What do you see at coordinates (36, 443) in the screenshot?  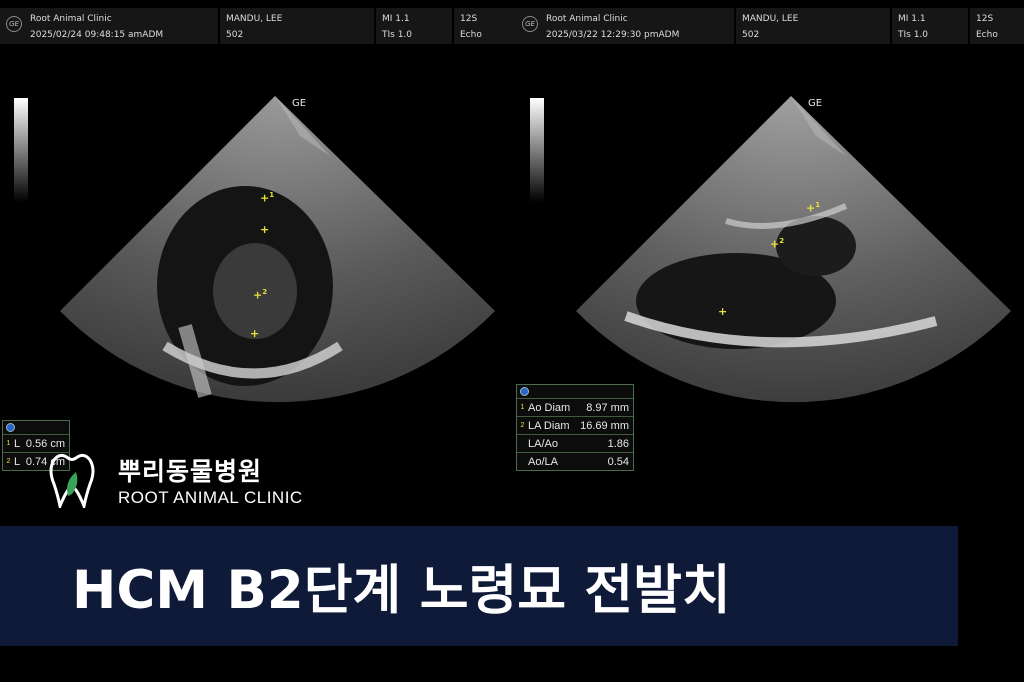 I see `measurement-row: 1 L 0.56 cm` at bounding box center [36, 443].